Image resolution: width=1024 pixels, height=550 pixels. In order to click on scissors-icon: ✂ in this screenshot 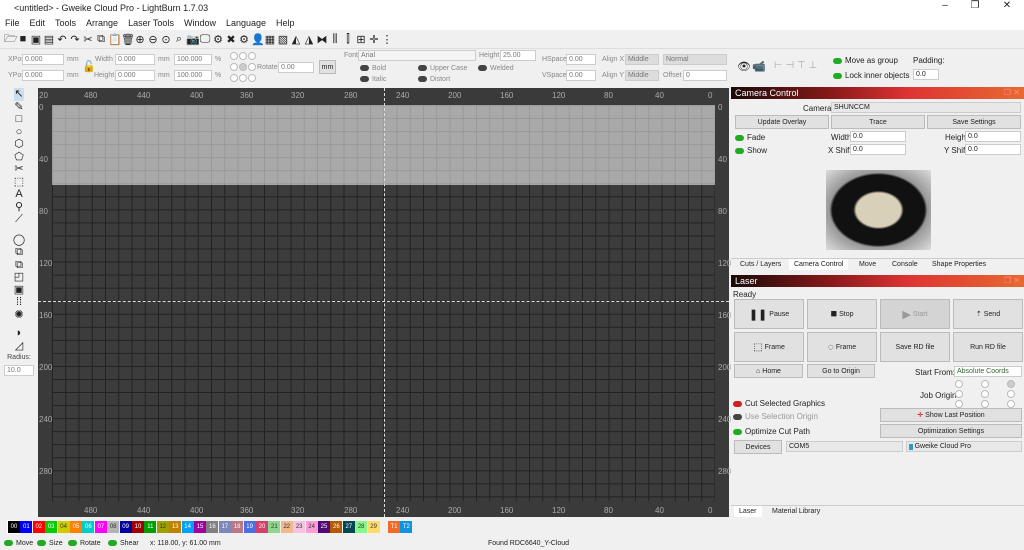, I will do `click(18, 169)`.